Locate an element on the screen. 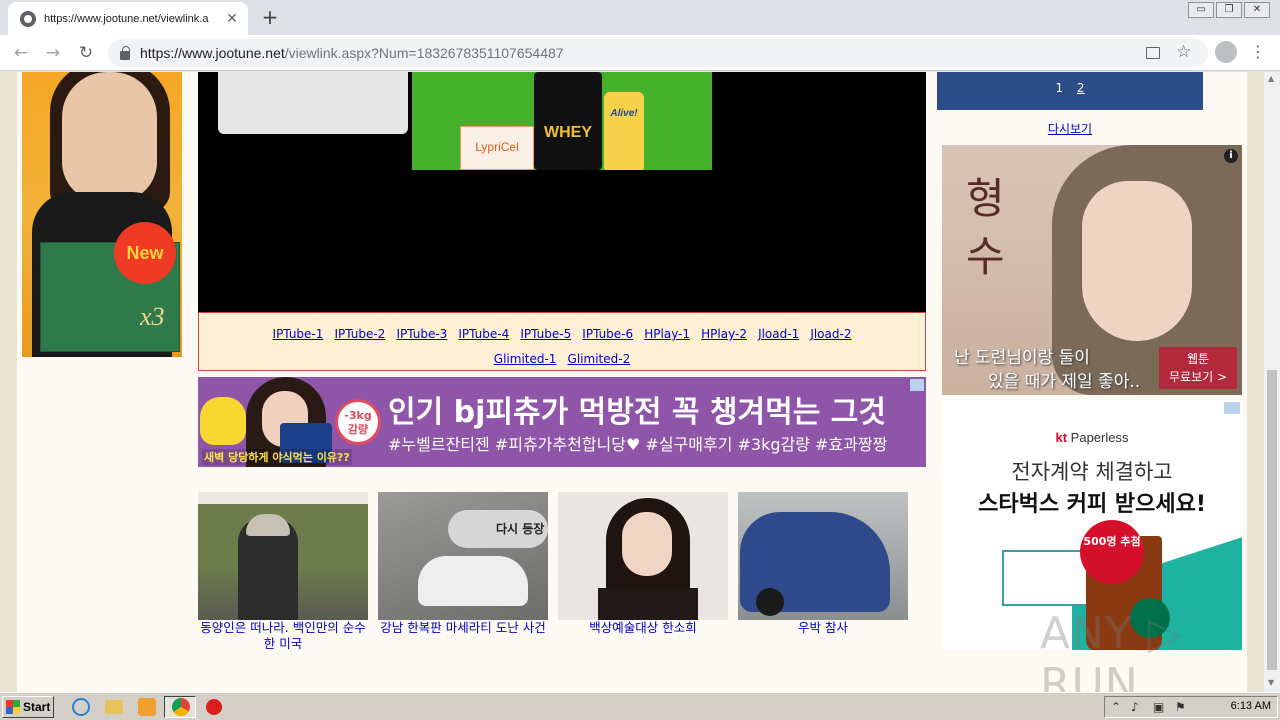  link-iptube-5: IPTube-5 is located at coordinates (545, 334).